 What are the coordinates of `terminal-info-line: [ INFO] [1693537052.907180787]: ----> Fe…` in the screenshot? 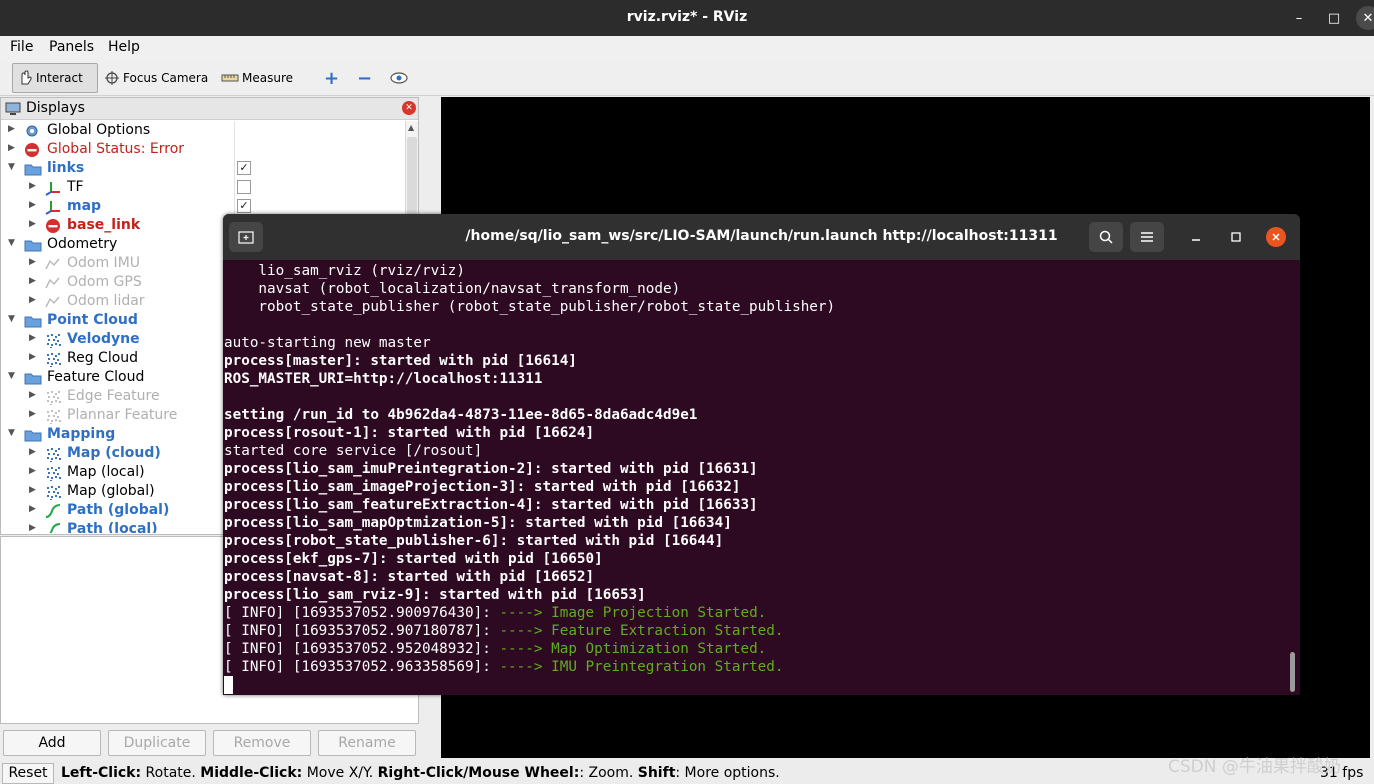 It's located at (754, 631).